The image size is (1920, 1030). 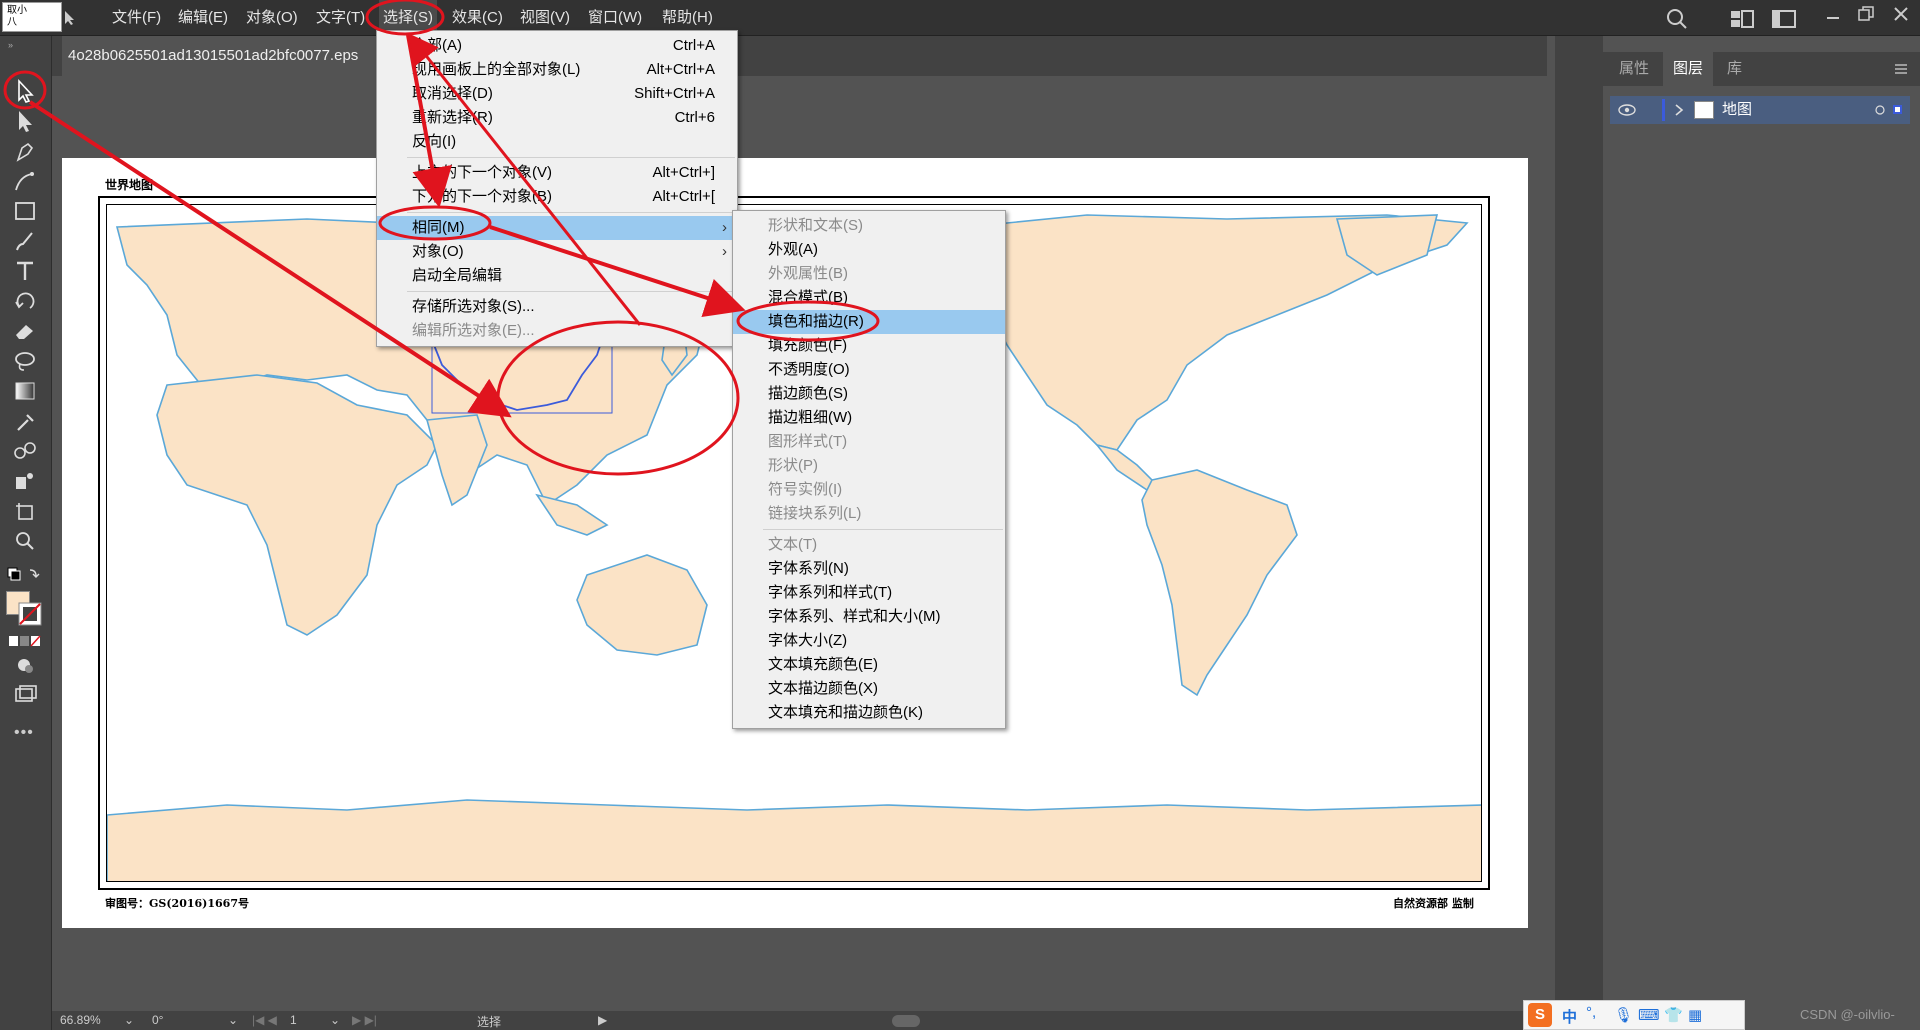 What do you see at coordinates (25, 481) in the screenshot?
I see `symbol-sprayer-tool-icon` at bounding box center [25, 481].